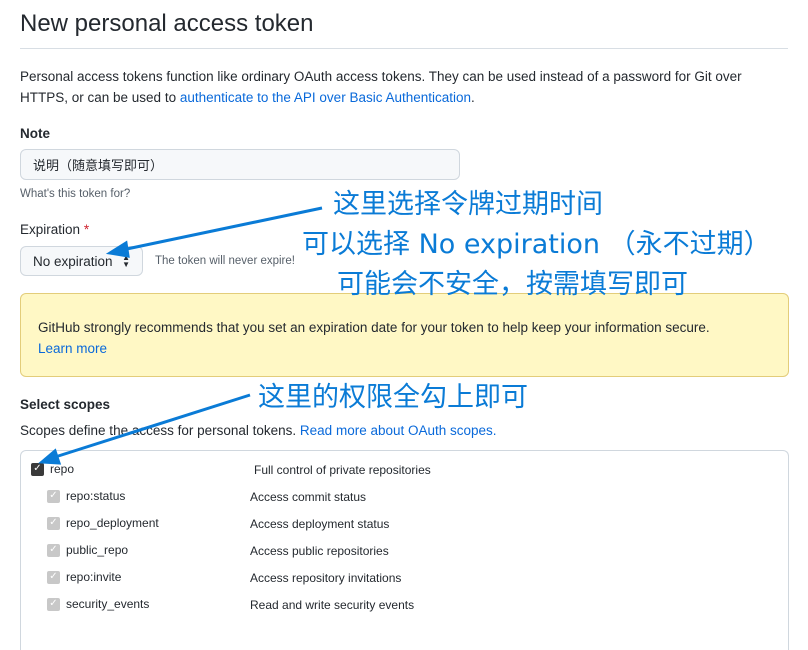  Describe the element at coordinates (393, 397) in the screenshot. I see `annotation-line-4: 这里的权限全勾上即可` at that location.